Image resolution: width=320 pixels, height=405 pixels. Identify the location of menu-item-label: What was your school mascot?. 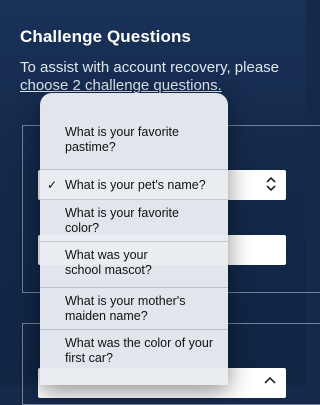
(108, 262).